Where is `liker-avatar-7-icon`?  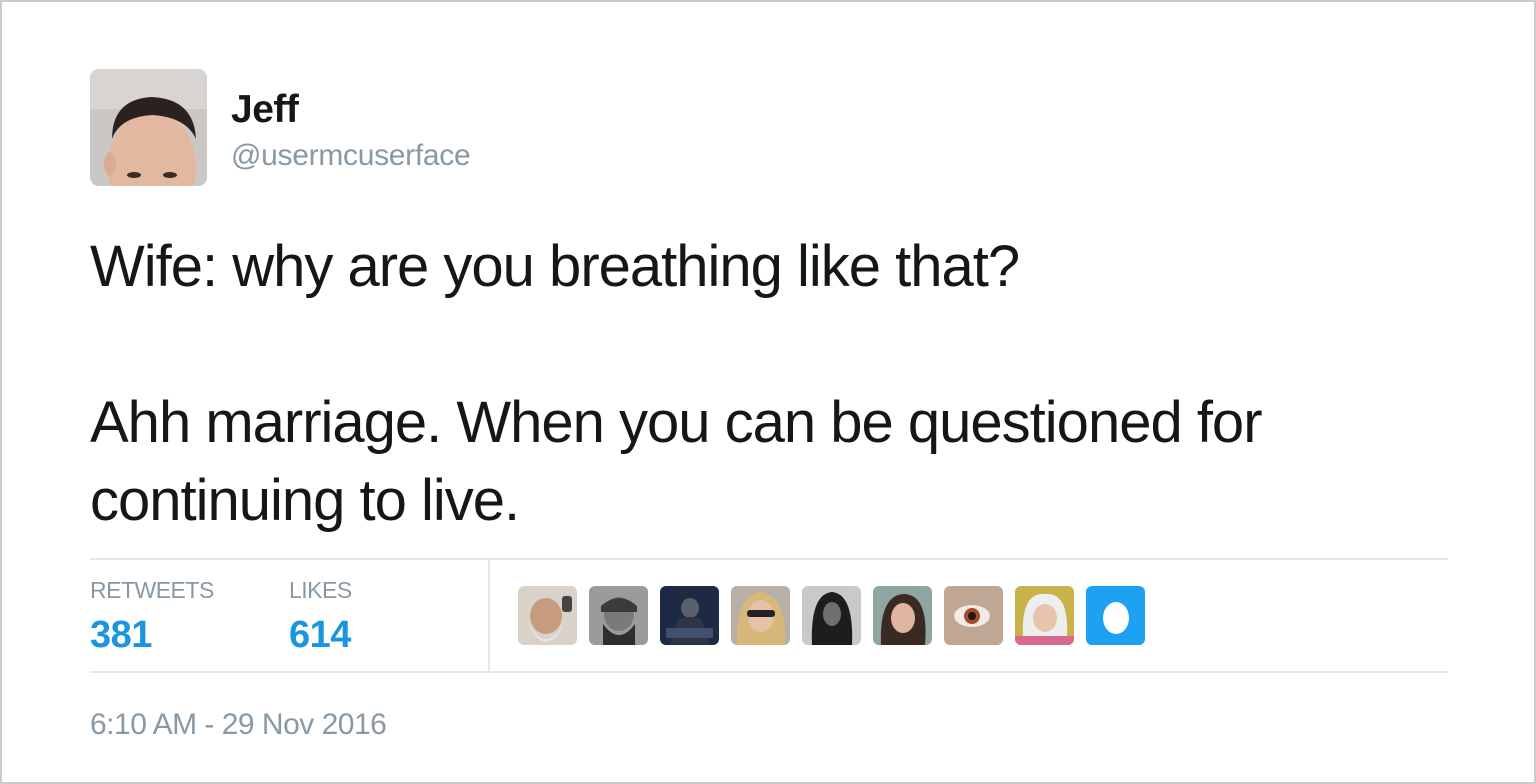 liker-avatar-7-icon is located at coordinates (973, 615).